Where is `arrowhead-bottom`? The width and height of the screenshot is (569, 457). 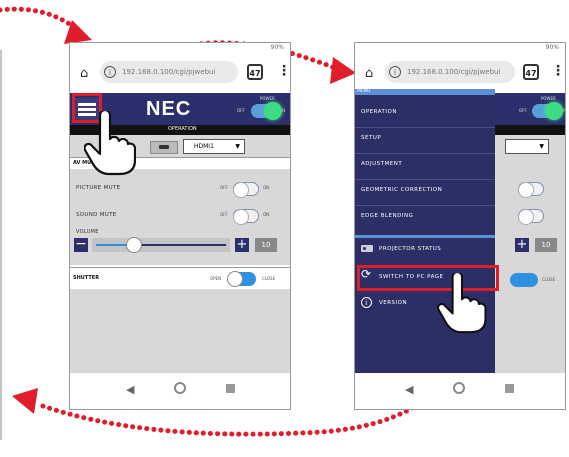 arrowhead-bottom is located at coordinates (25, 401).